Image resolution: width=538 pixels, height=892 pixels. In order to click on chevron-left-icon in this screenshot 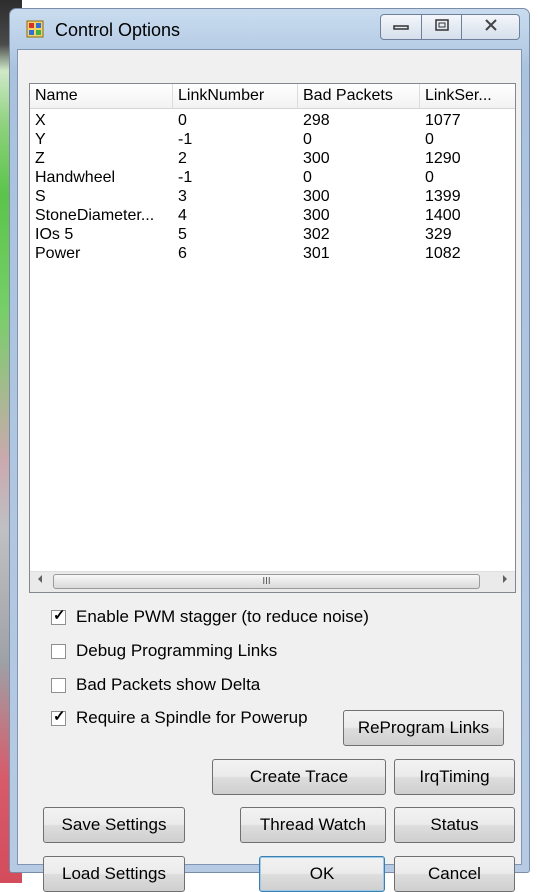, I will do `click(40, 581)`.